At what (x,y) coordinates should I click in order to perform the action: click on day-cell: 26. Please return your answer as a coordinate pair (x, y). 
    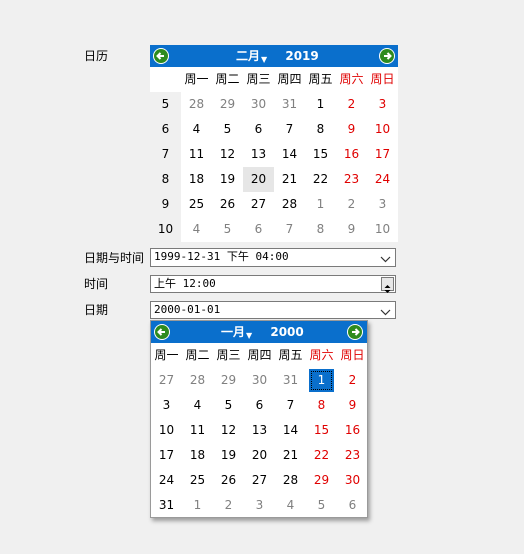
    Looking at the image, I should click on (227, 204).